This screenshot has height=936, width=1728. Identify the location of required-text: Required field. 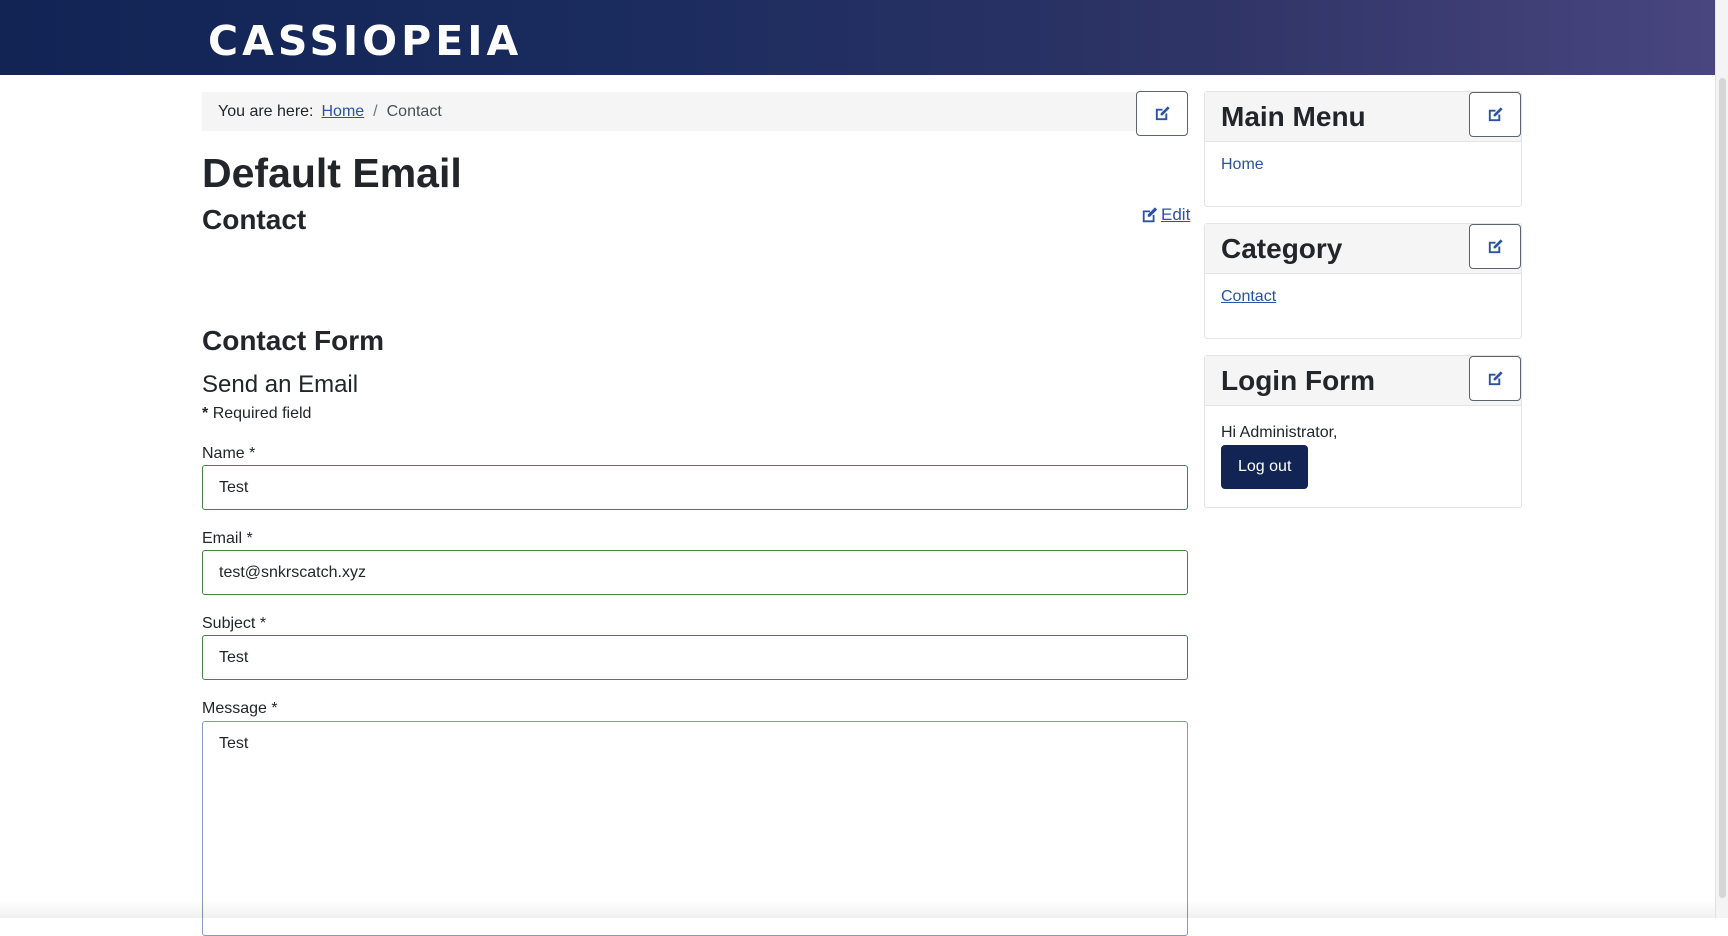
(262, 413).